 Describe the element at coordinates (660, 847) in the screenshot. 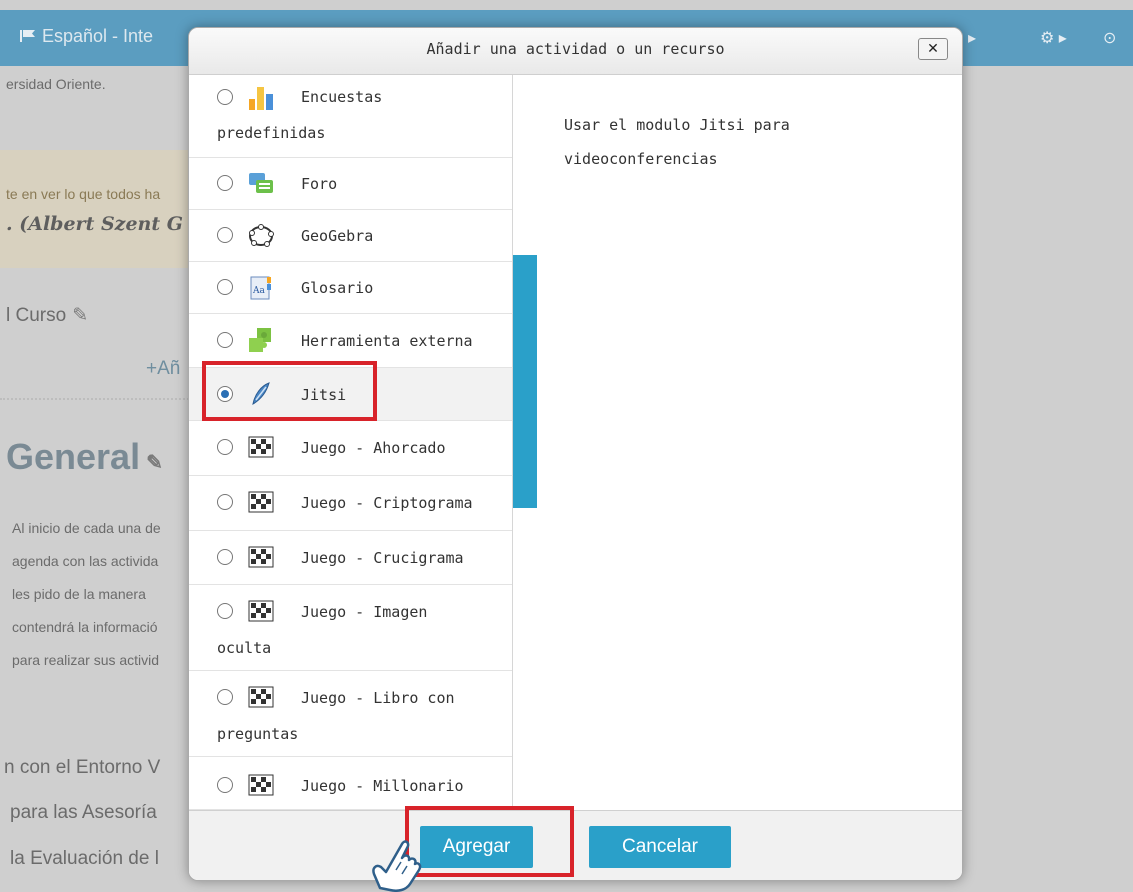

I see `cancel-button: Cancelar` at that location.